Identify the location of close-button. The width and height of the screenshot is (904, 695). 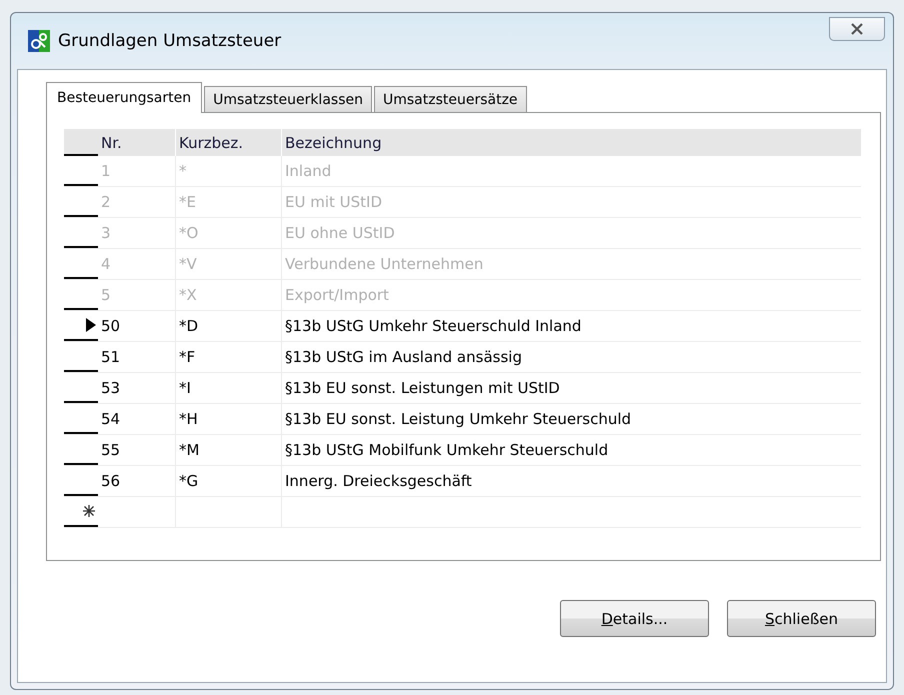
(857, 29).